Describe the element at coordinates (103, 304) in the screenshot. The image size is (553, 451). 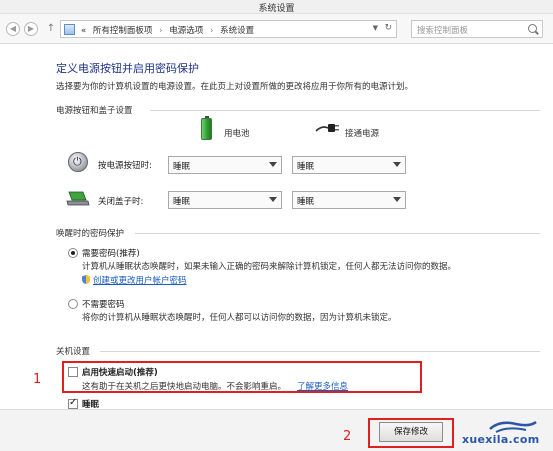
I see `no-password-label: 不需要密码` at that location.